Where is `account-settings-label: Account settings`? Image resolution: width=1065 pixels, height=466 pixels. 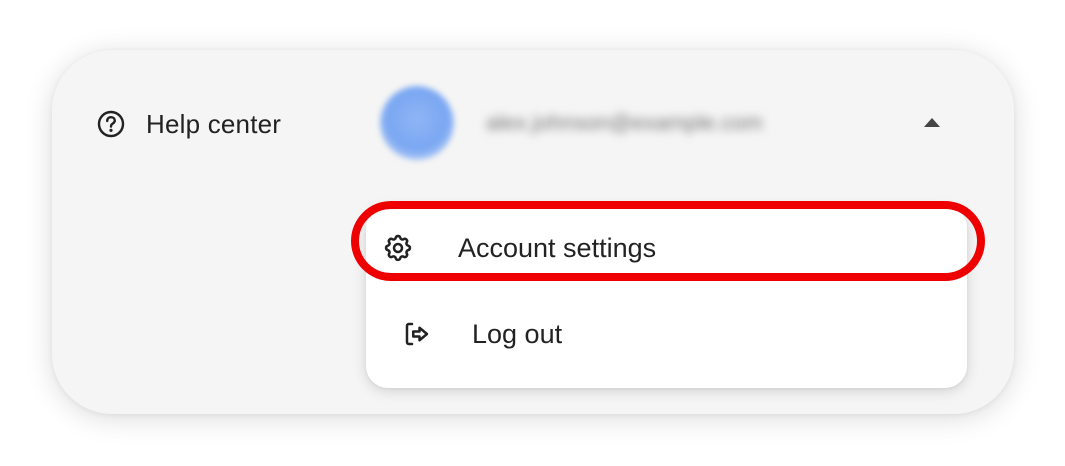
account-settings-label: Account settings is located at coordinates (557, 247).